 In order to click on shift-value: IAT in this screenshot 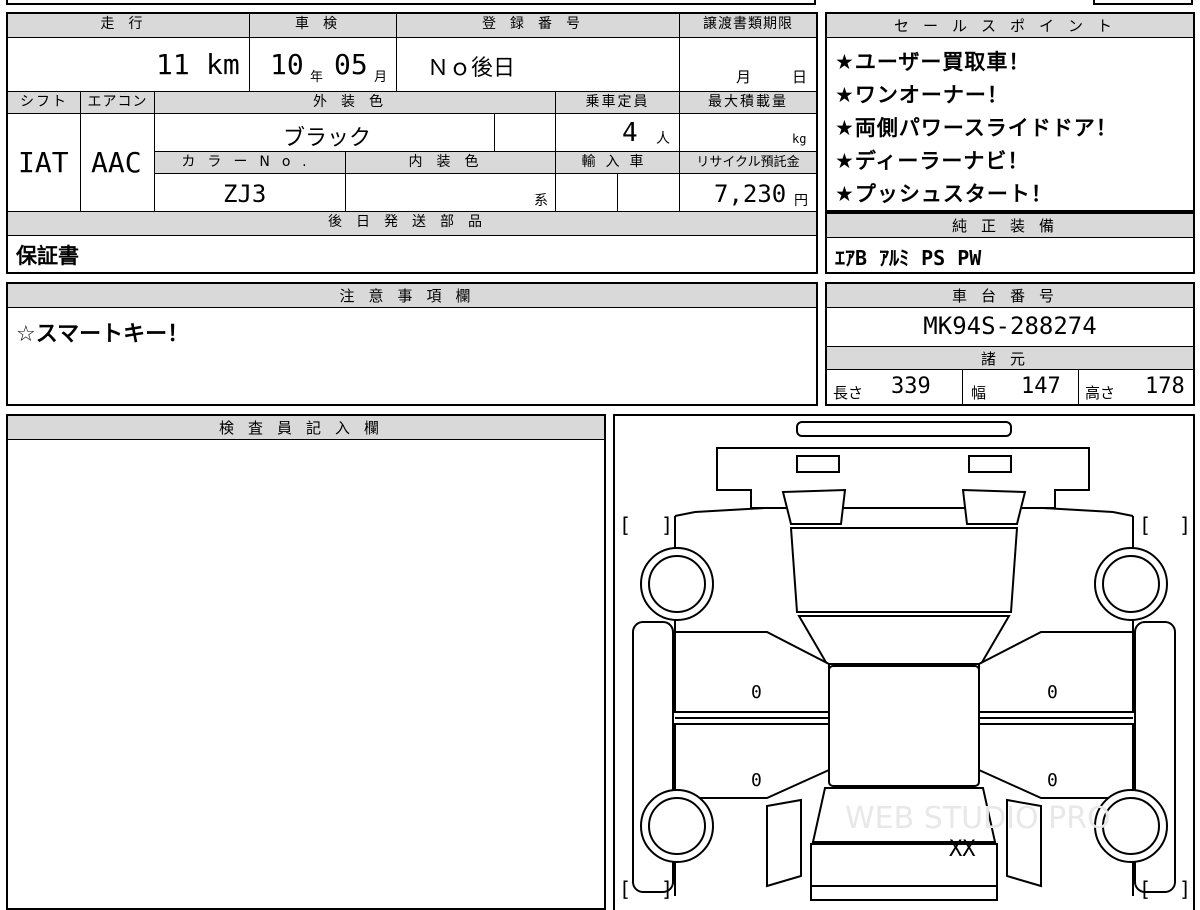, I will do `click(43, 162)`.